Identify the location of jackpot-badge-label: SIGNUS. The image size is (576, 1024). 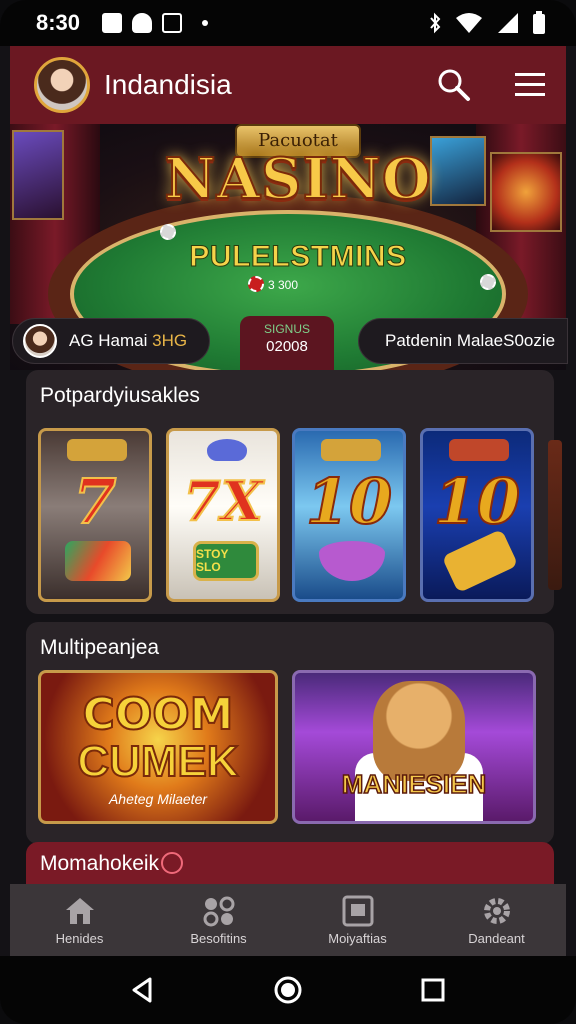
(286, 329).